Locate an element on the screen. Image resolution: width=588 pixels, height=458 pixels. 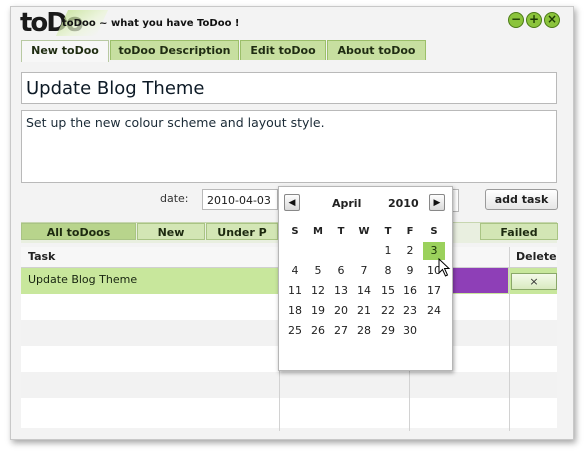
calendar-day: 23 is located at coordinates (410, 311).